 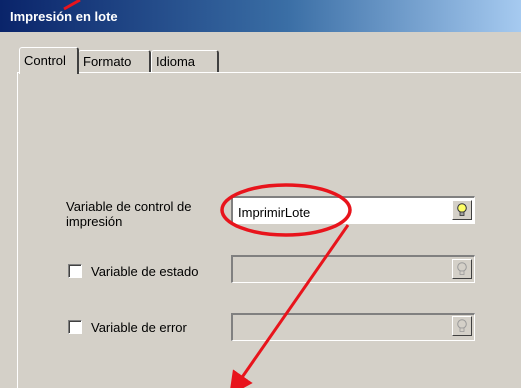 I want to click on tab-control: Control, so click(x=49, y=60).